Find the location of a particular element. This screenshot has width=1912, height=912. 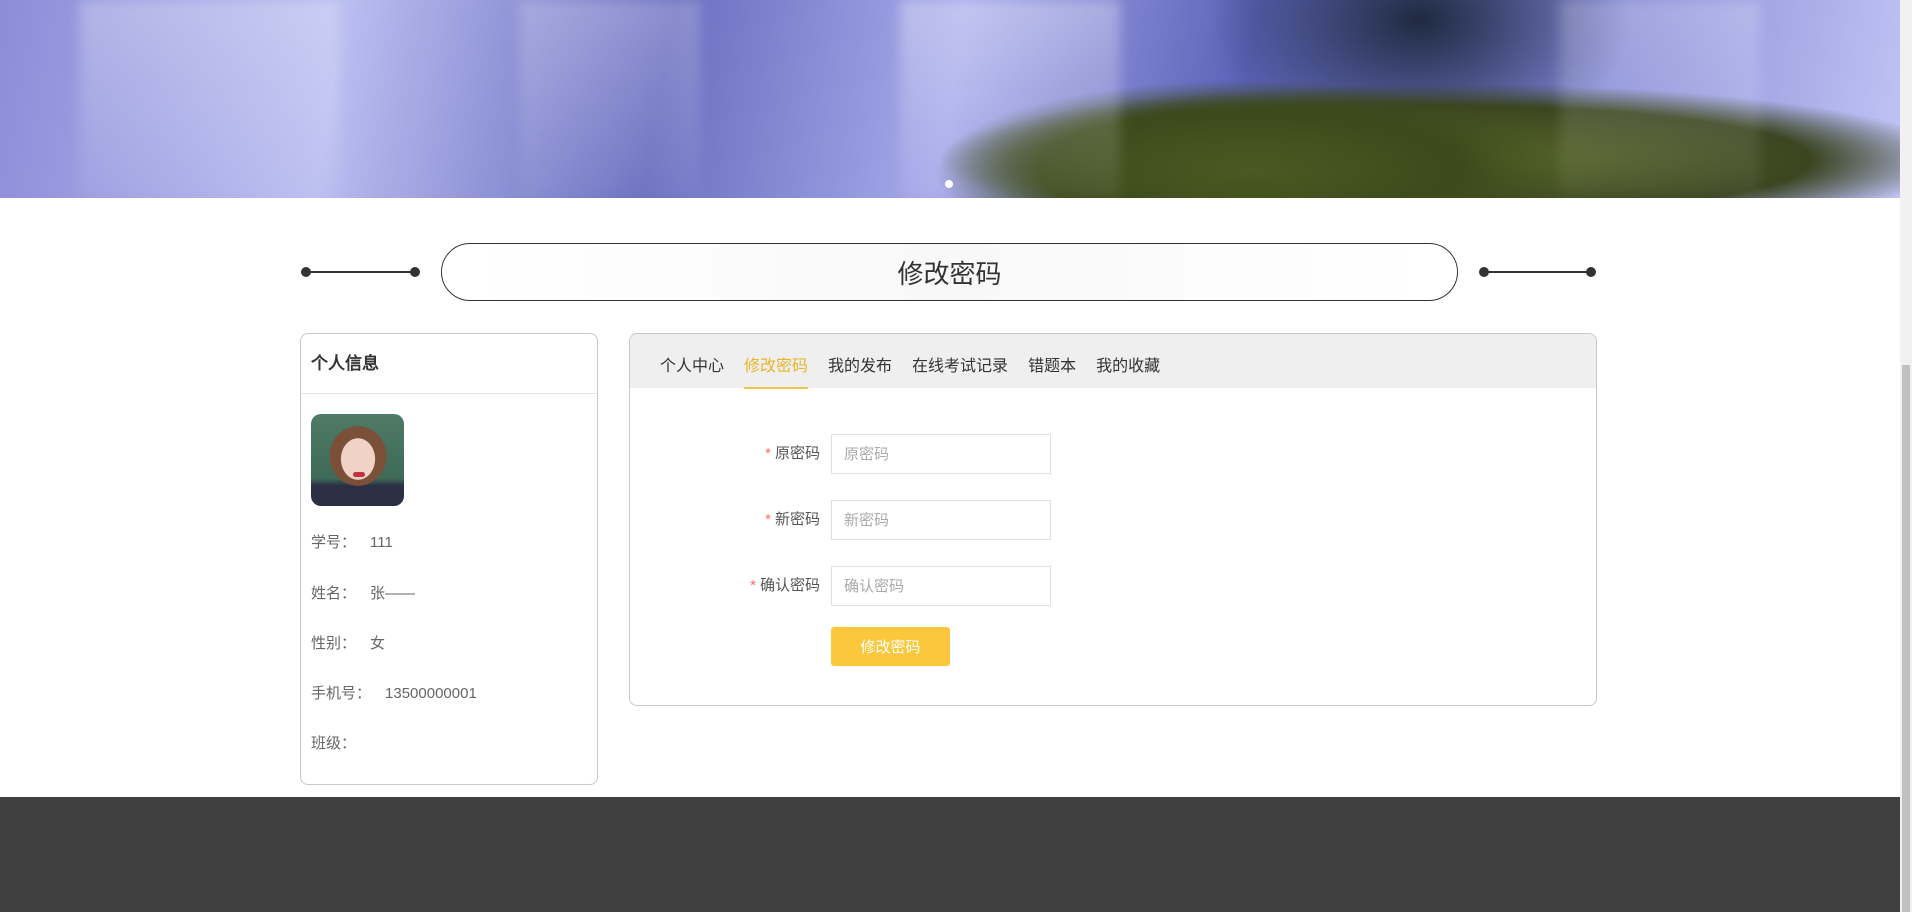

label-text: 原密码 is located at coordinates (797, 453).